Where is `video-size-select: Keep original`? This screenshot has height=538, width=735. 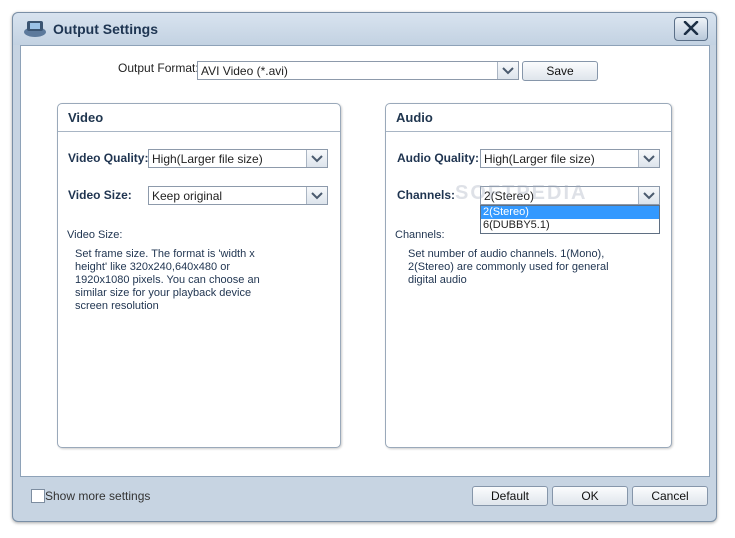 video-size-select: Keep original is located at coordinates (238, 195).